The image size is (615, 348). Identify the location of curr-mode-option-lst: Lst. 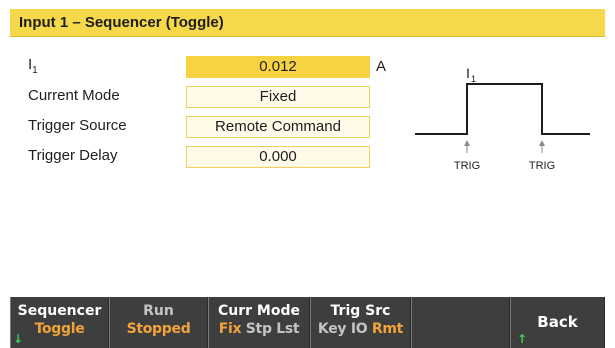
(288, 329).